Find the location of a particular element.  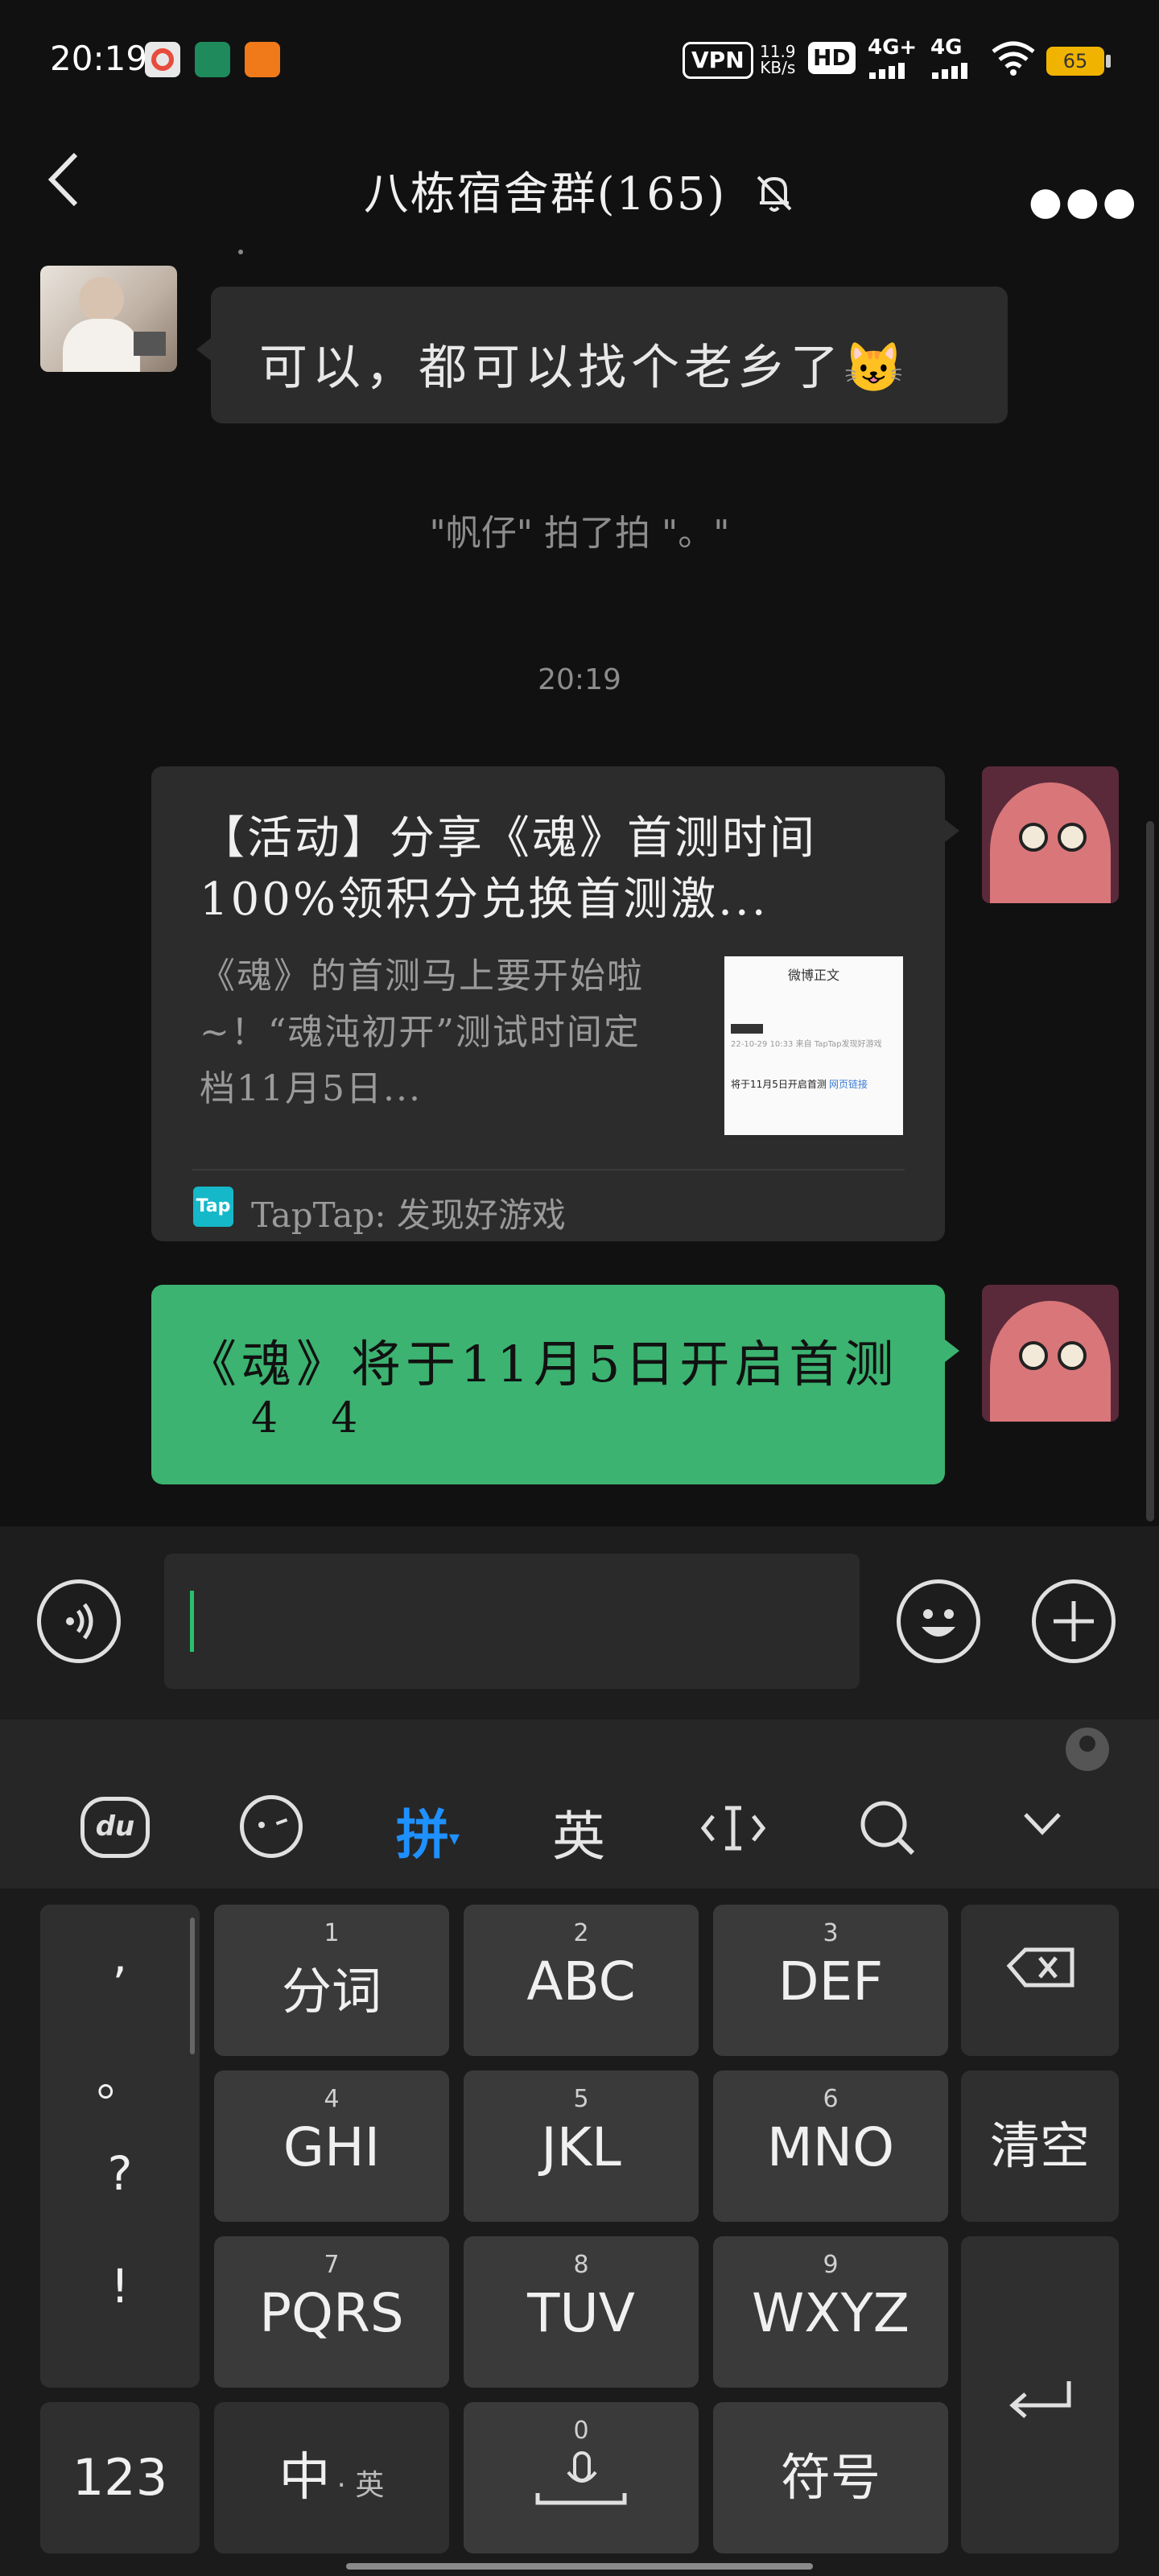

status-time: 20:19 is located at coordinates (99, 58).